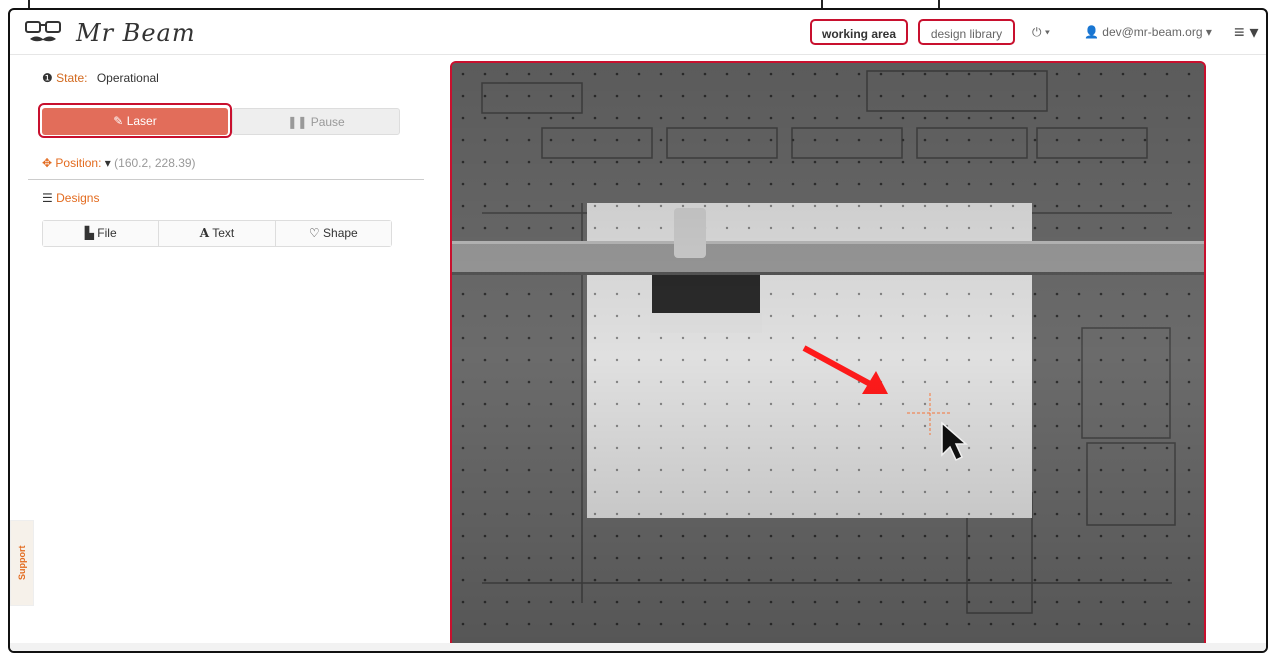 The image size is (1272, 657). Describe the element at coordinates (223, 233) in the screenshot. I see `text-button-label: Text` at that location.